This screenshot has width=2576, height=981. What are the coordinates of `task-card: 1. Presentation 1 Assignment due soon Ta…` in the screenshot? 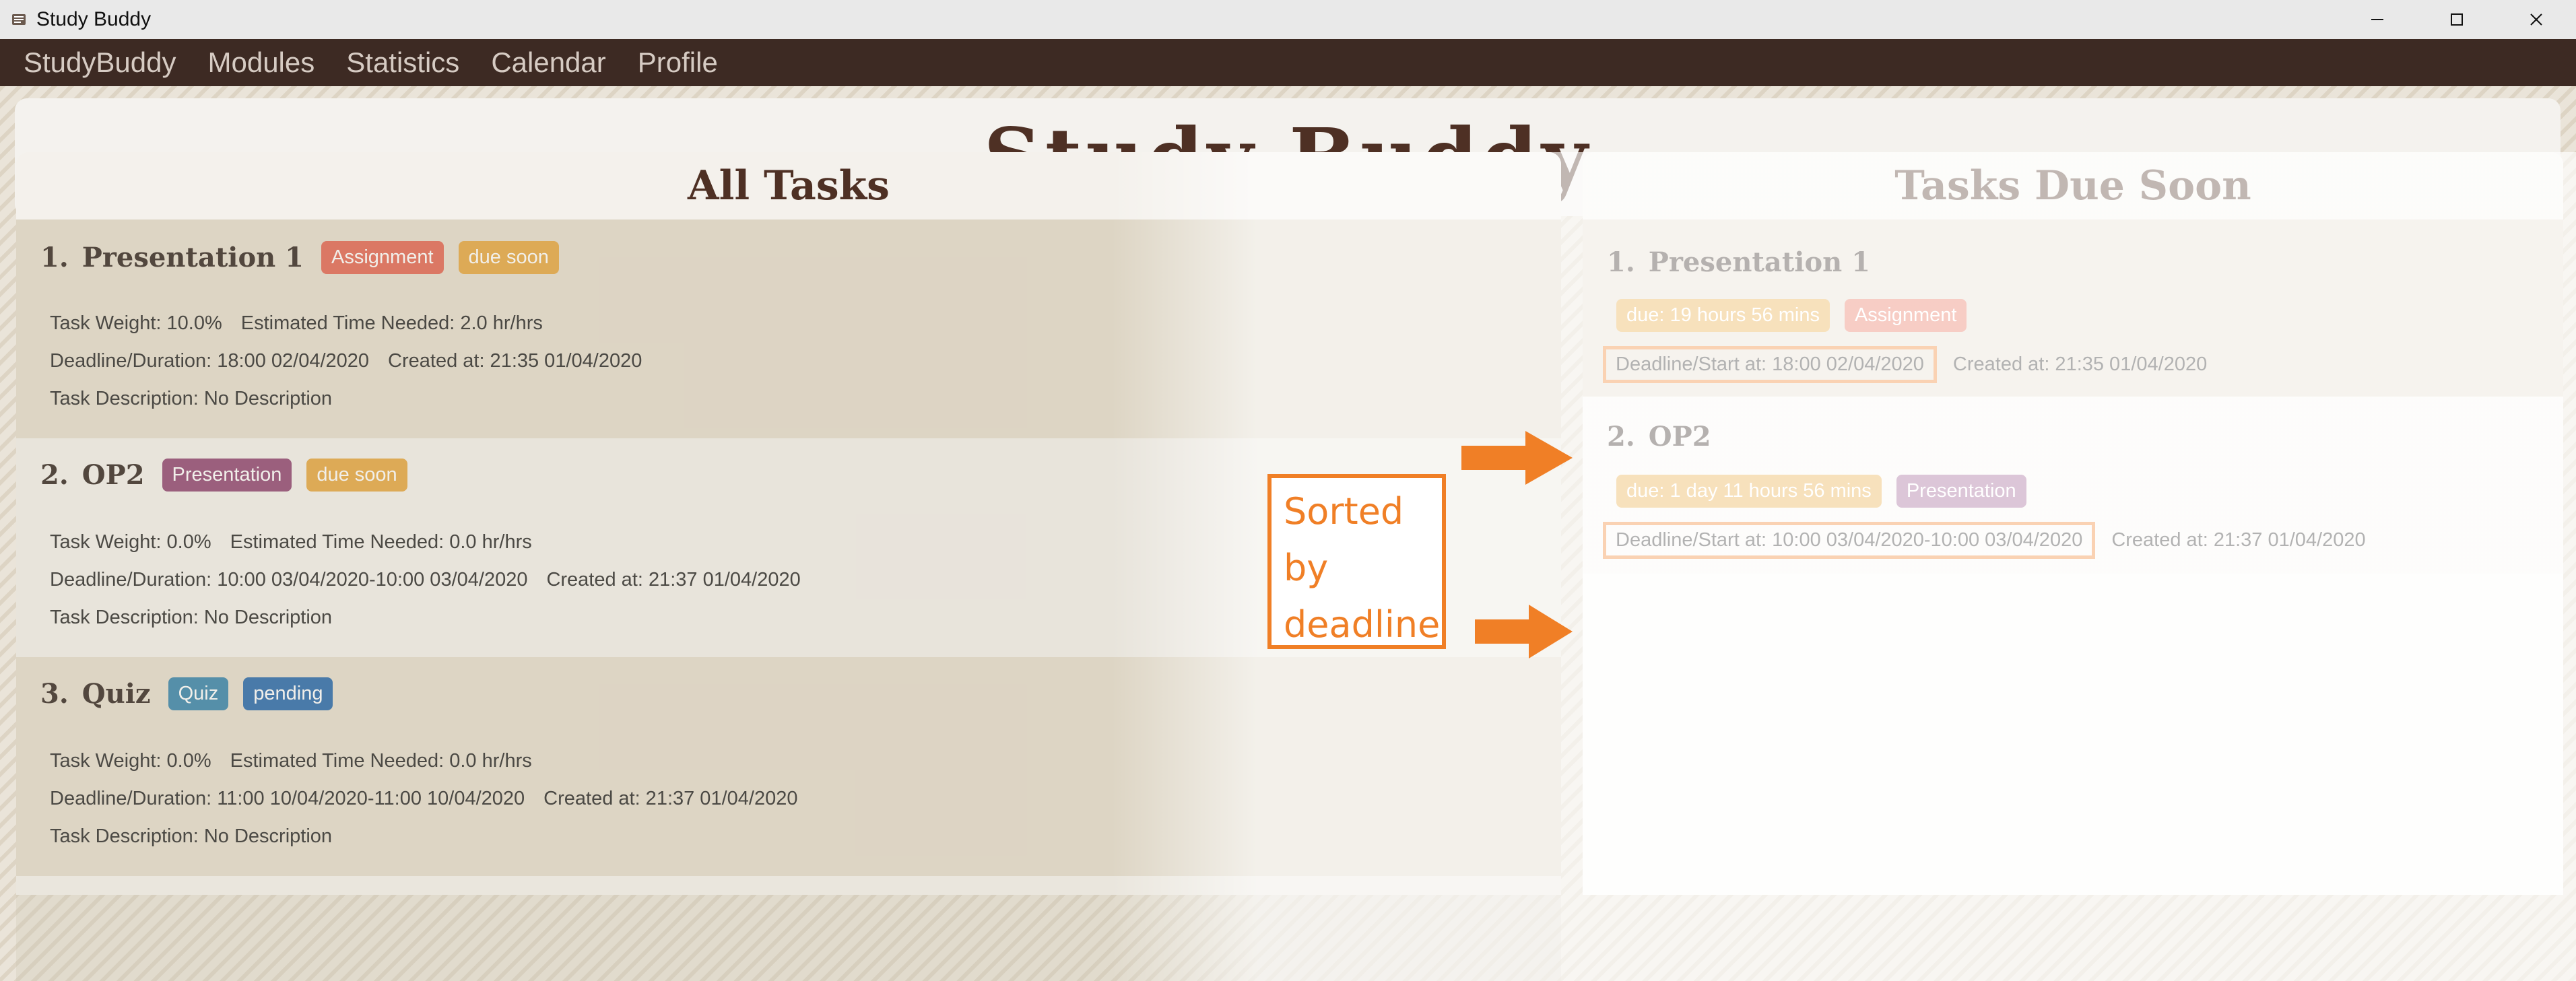 It's located at (788, 328).